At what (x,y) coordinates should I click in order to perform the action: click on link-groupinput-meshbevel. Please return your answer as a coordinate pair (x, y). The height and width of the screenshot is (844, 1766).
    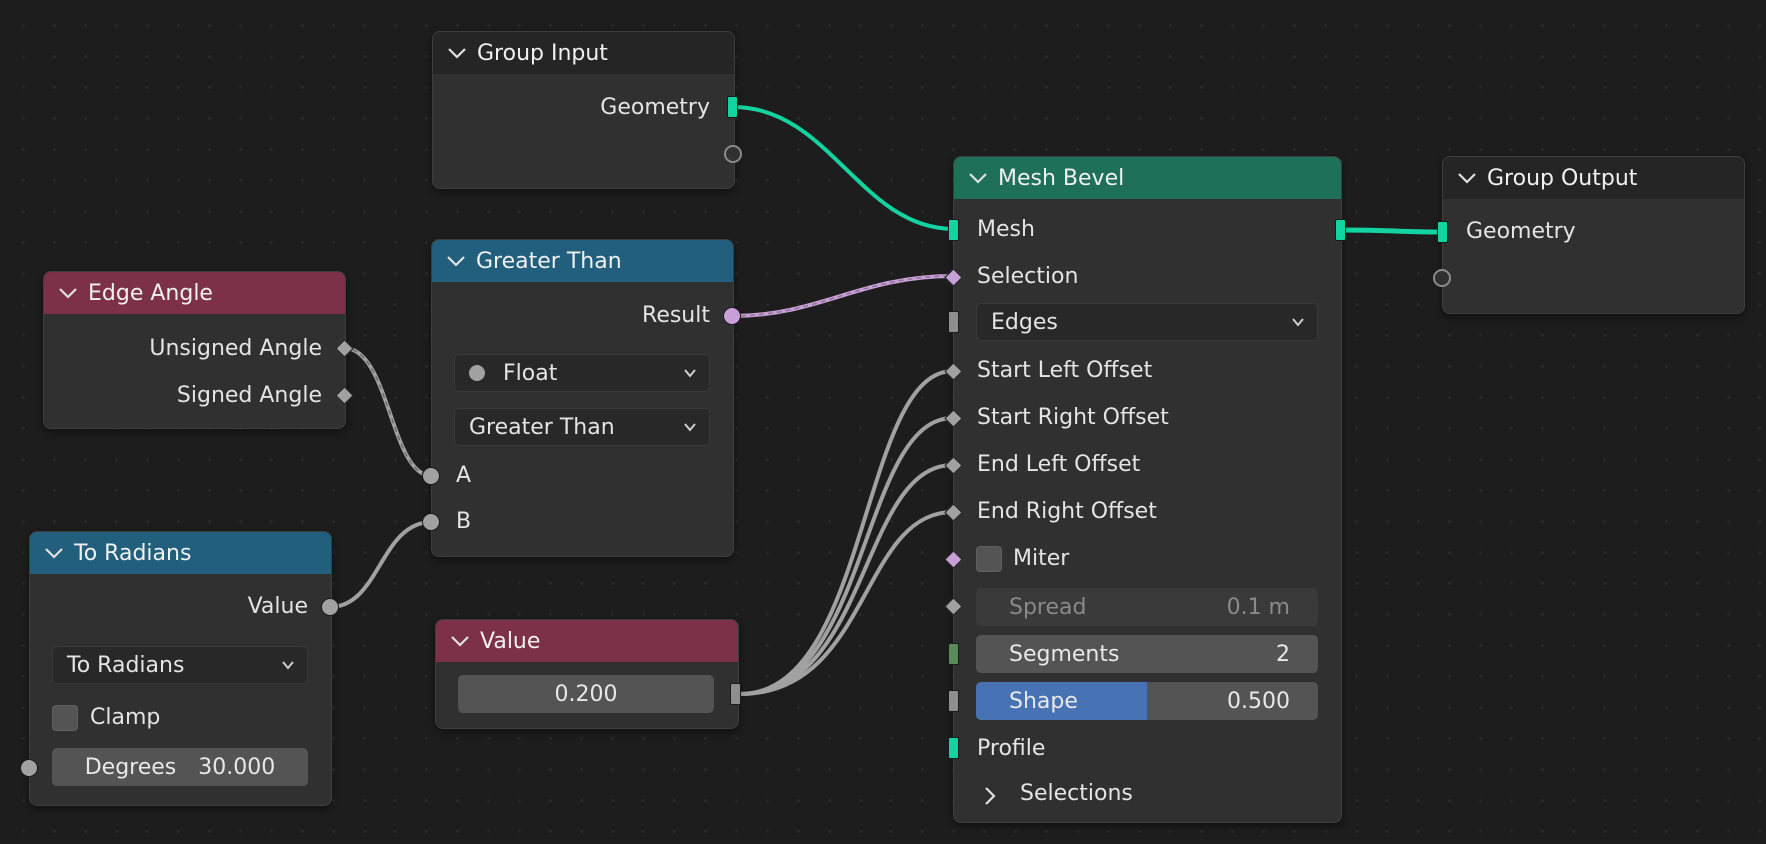
    Looking at the image, I should click on (843, 168).